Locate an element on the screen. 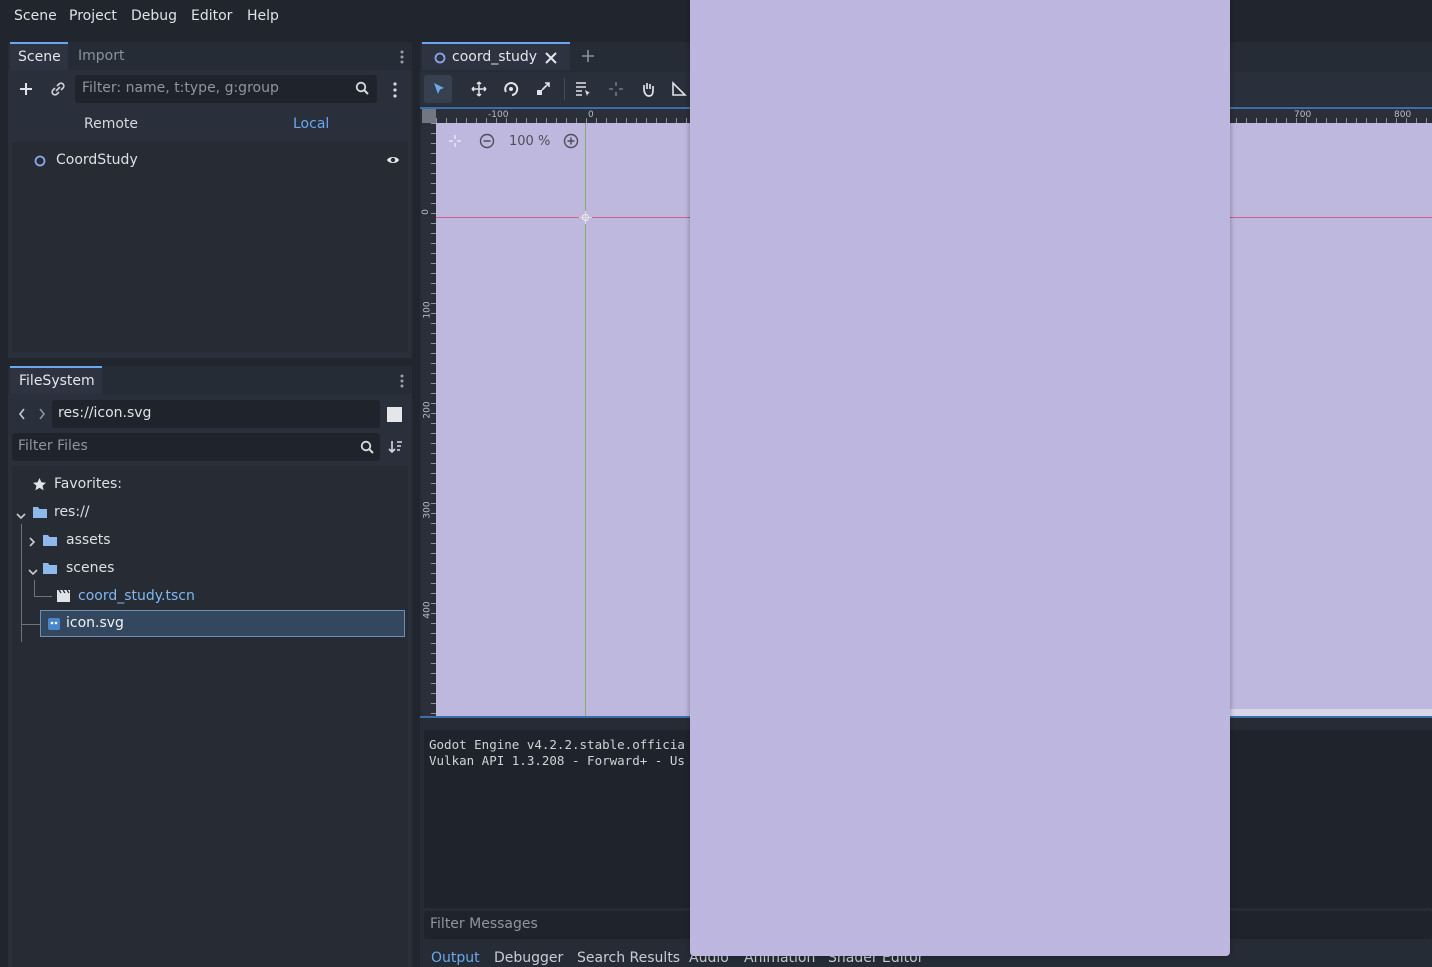  pivot-tool-icon is located at coordinates (616, 91).